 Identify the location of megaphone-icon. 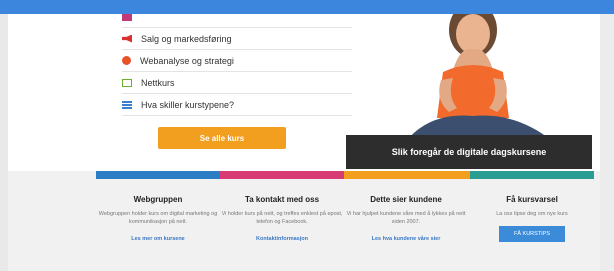
(127, 38).